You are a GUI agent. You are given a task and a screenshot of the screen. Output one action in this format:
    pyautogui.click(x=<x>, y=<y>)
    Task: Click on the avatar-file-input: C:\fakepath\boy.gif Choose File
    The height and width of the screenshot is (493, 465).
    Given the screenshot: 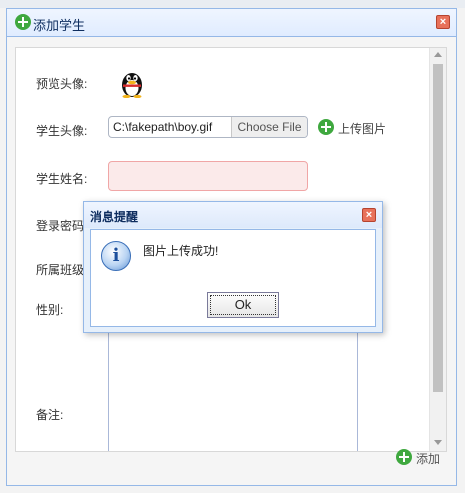 What is the action you would take?
    pyautogui.click(x=208, y=127)
    